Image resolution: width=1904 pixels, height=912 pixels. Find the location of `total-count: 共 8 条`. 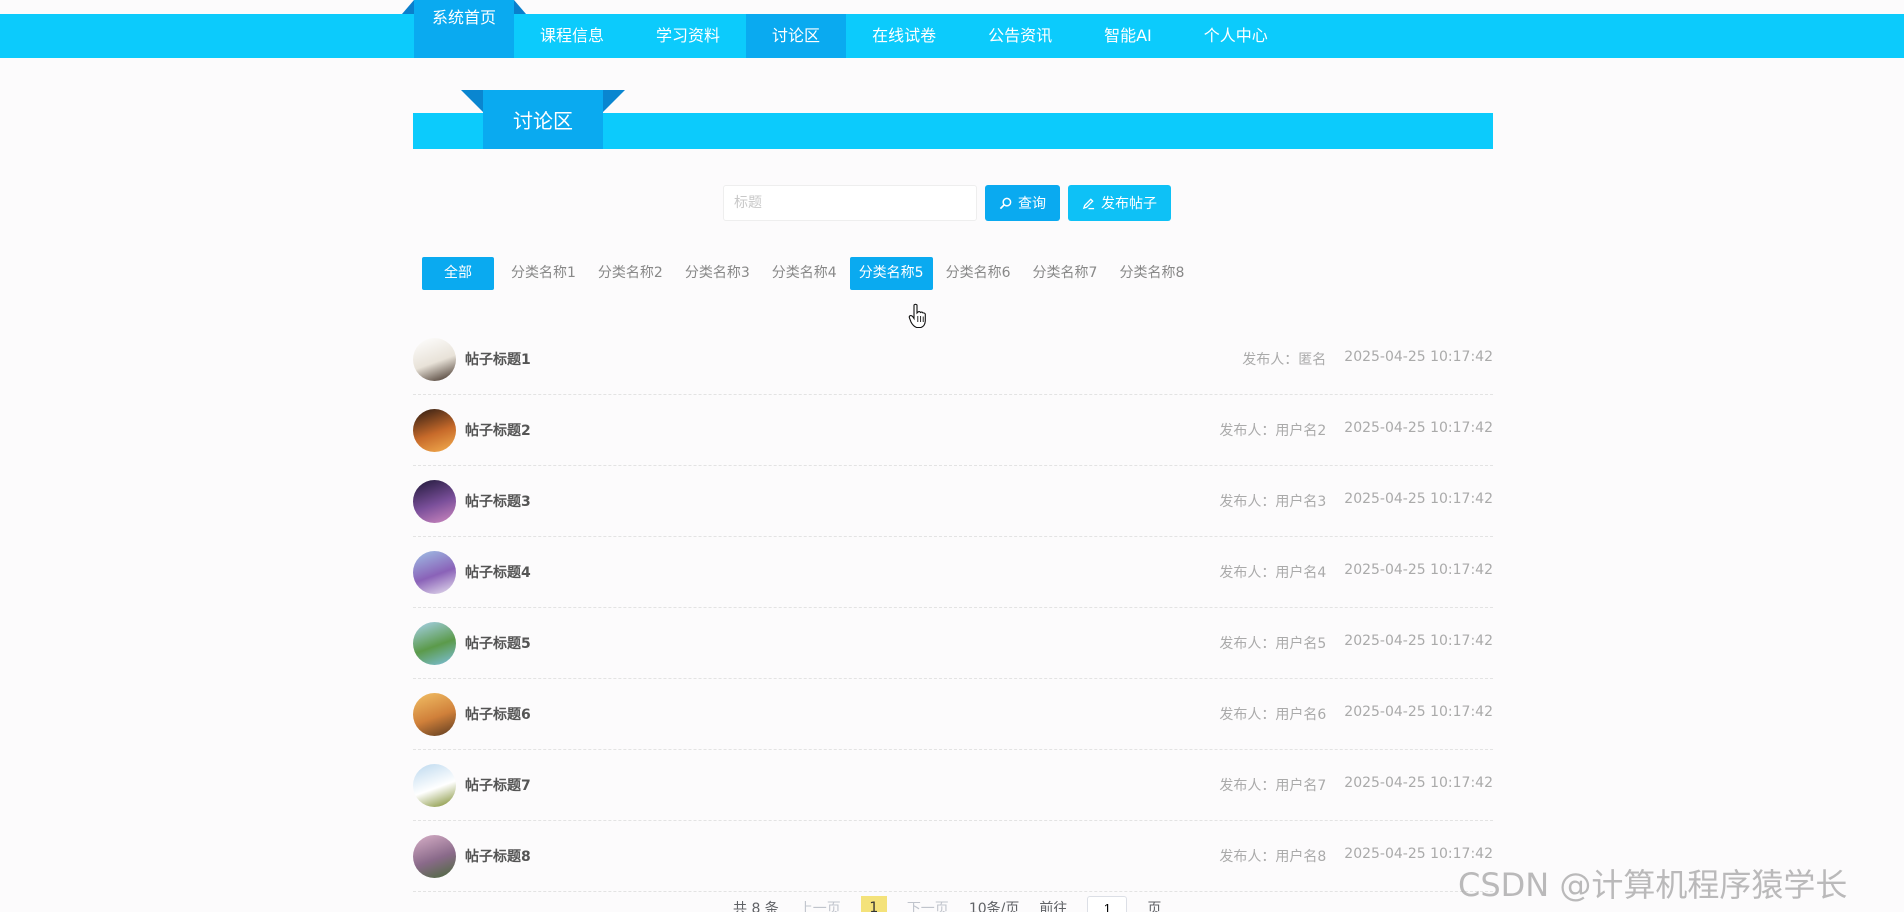

total-count: 共 8 条 is located at coordinates (756, 906).